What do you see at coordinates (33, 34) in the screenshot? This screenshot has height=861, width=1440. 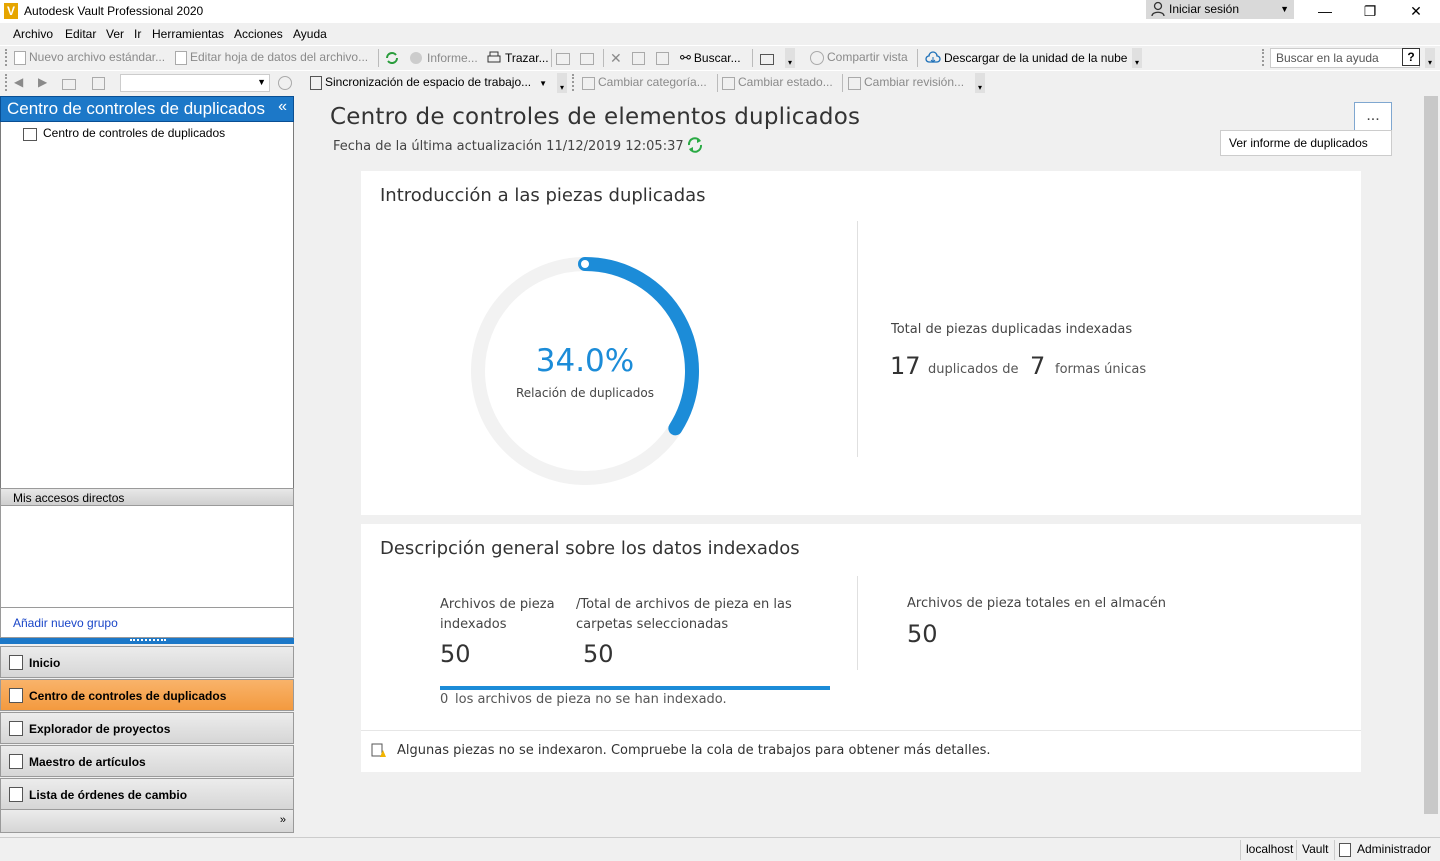 I see `menu-archivo: Archivo` at bounding box center [33, 34].